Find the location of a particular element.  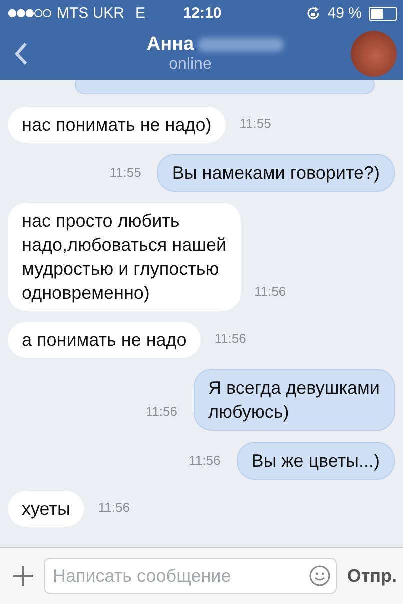

contact-name: Анна is located at coordinates (170, 45).